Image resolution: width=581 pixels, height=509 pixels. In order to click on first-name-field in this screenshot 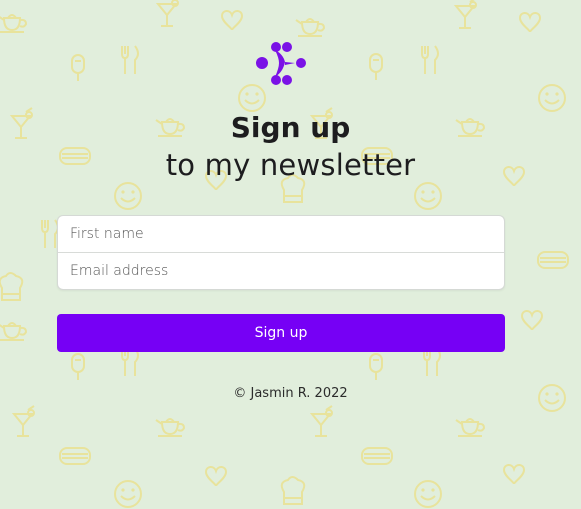, I will do `click(281, 234)`.